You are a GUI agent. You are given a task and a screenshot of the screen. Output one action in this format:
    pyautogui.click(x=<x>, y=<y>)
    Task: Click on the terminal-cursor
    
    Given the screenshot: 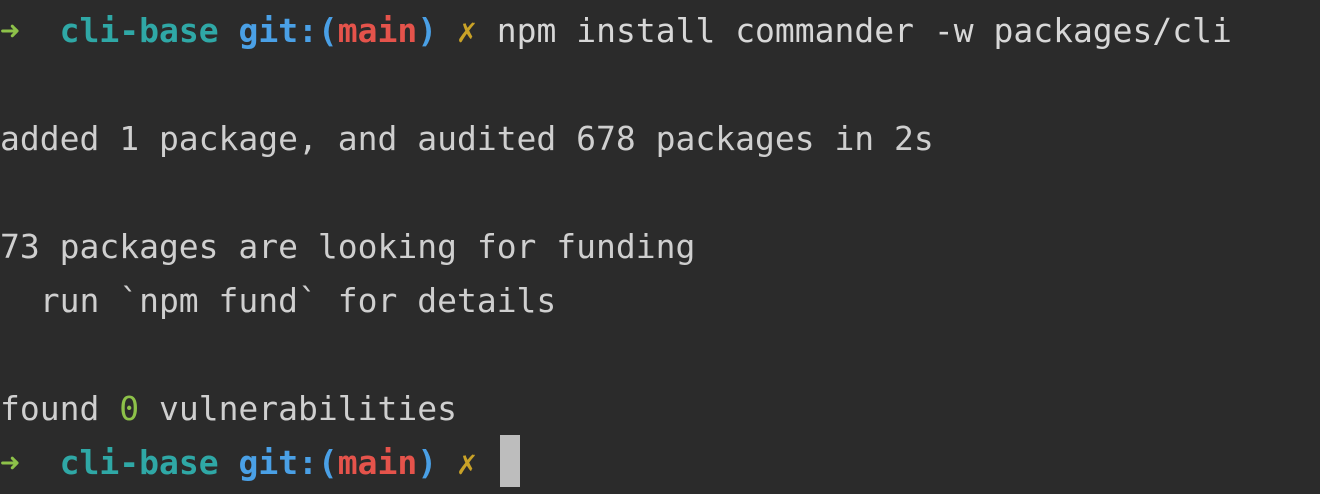 What is the action you would take?
    pyautogui.click(x=510, y=461)
    